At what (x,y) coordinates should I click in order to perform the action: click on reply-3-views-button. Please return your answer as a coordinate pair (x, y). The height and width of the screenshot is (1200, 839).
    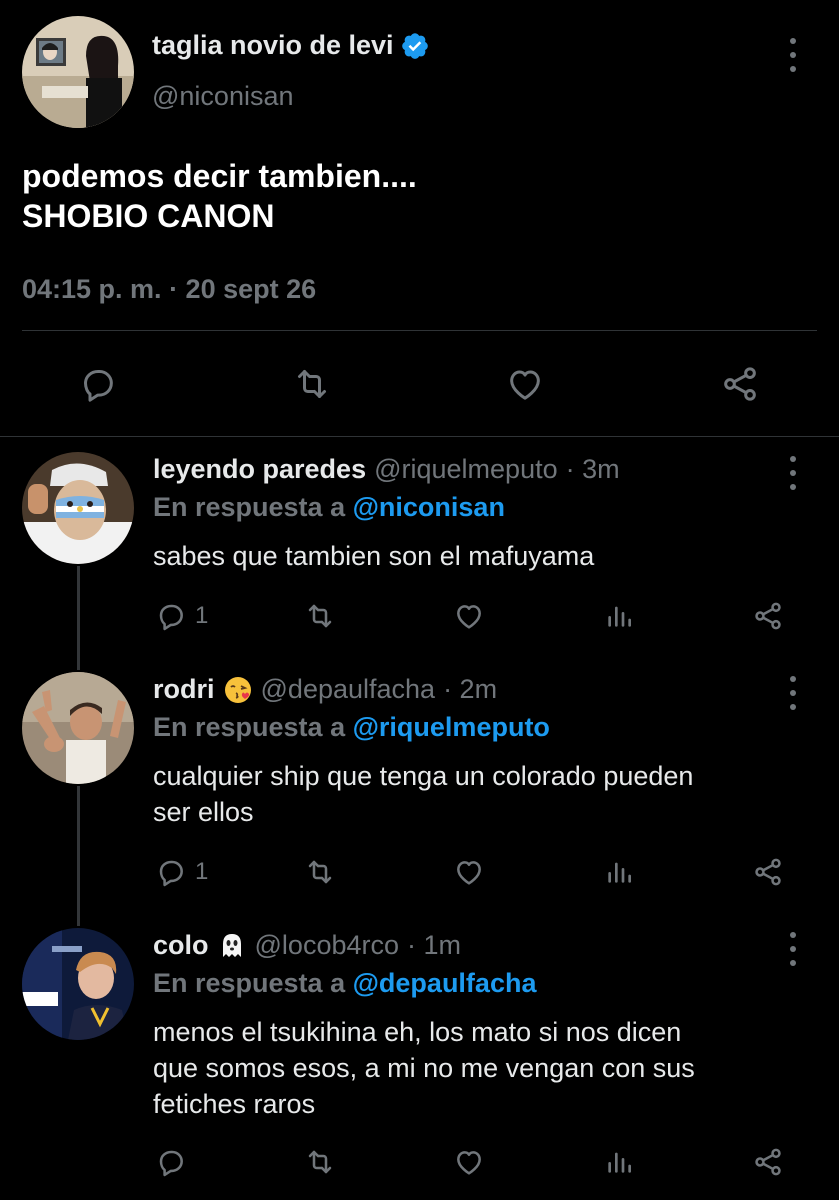
    Looking at the image, I should click on (619, 1162).